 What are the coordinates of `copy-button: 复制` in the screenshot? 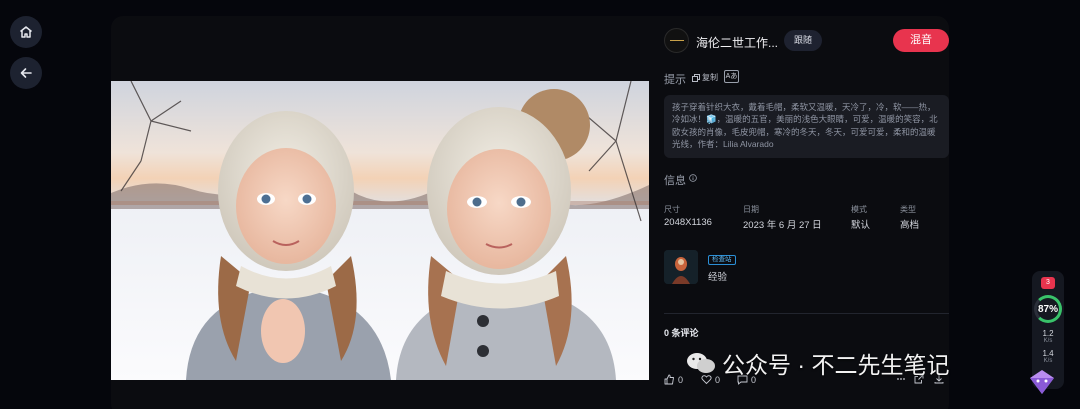 It's located at (705, 77).